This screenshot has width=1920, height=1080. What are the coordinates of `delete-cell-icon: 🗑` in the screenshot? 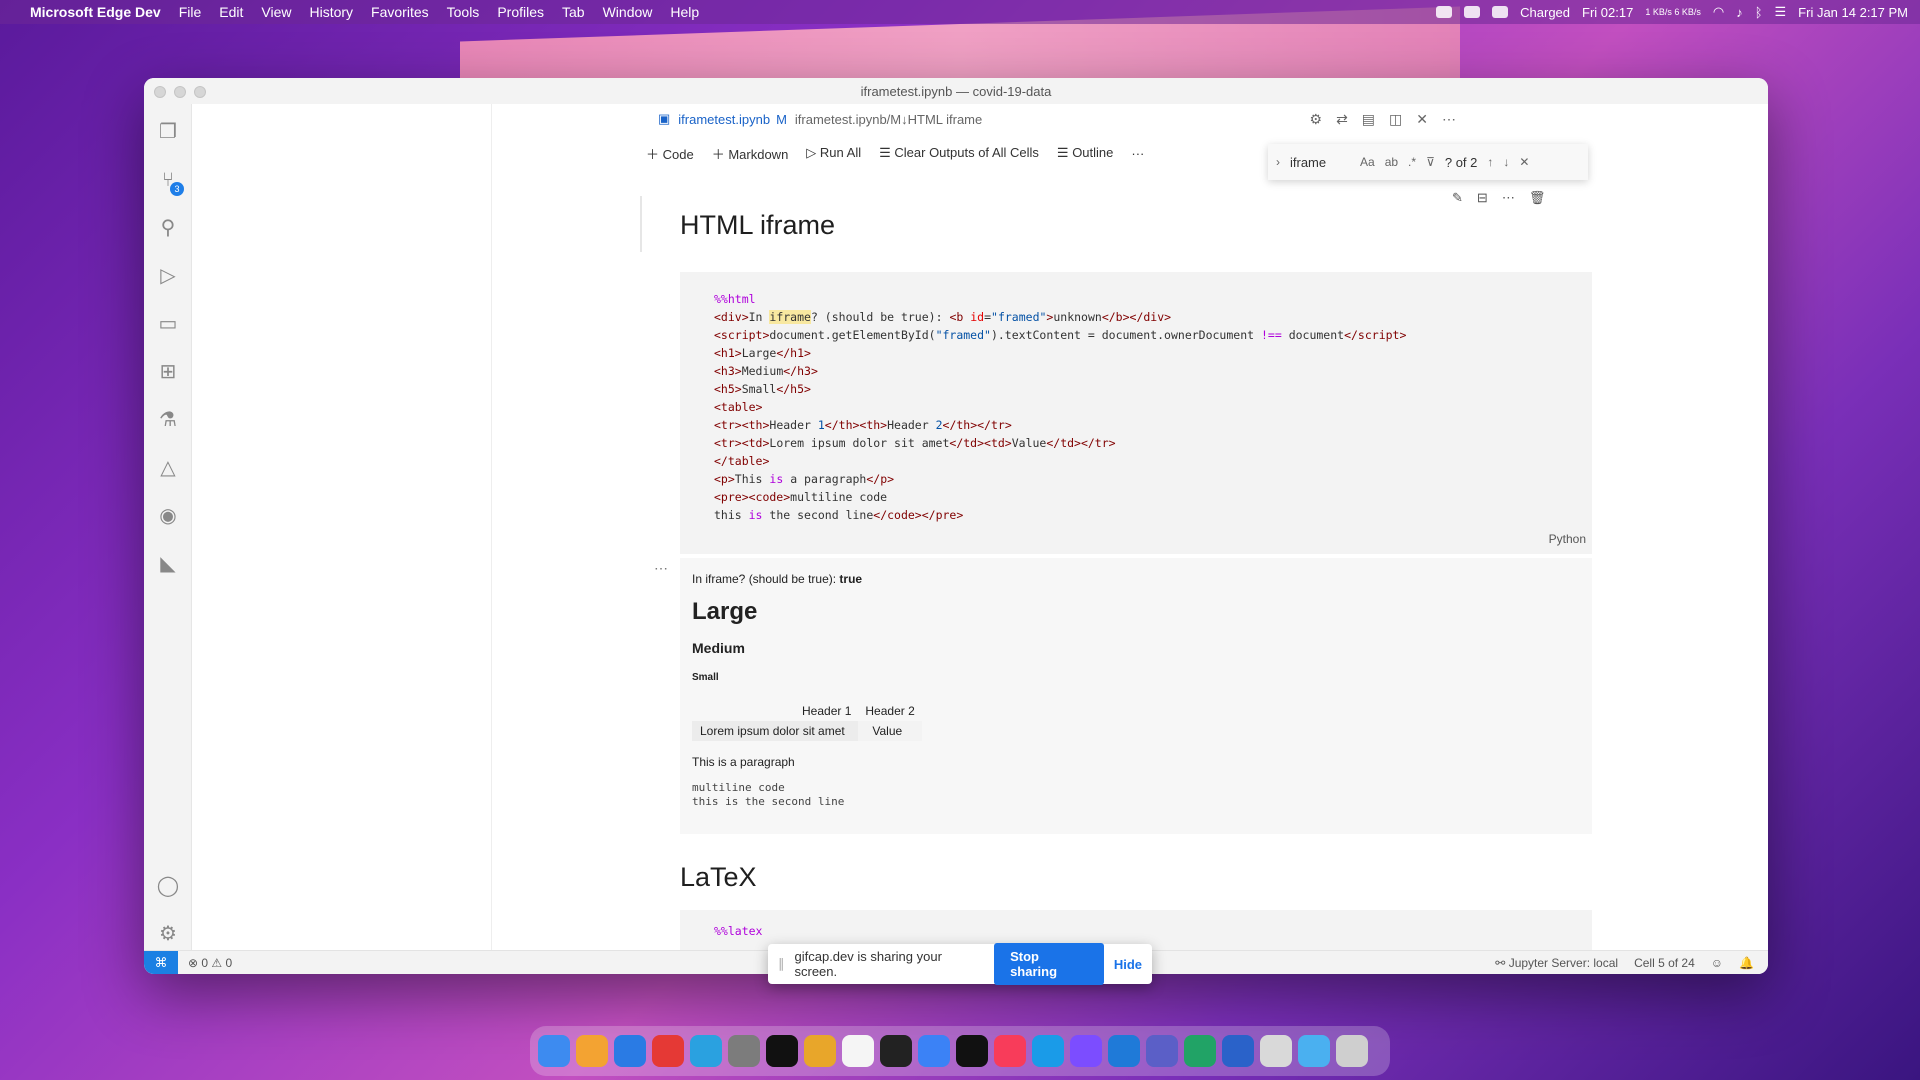 It's located at (1537, 198).